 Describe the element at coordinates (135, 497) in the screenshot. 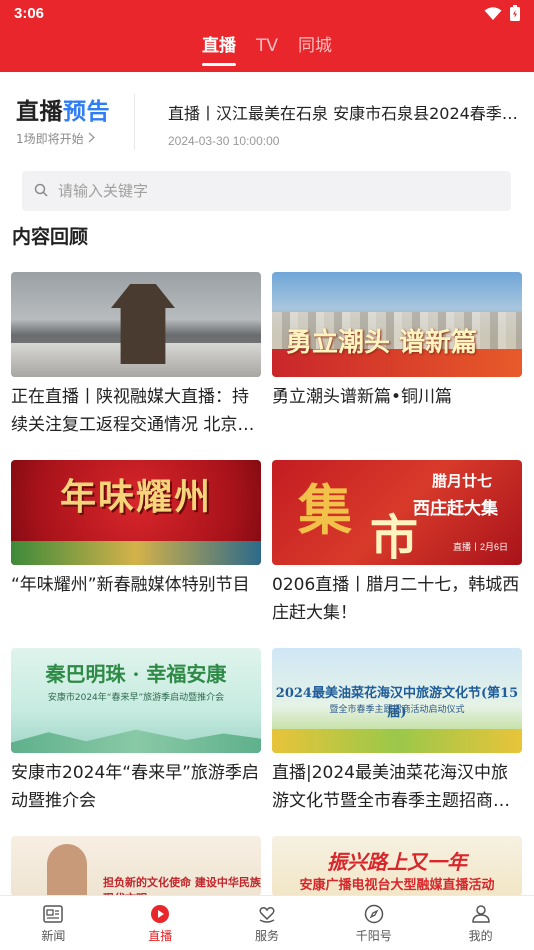

I see `thumbnail-text: 年味耀州` at that location.